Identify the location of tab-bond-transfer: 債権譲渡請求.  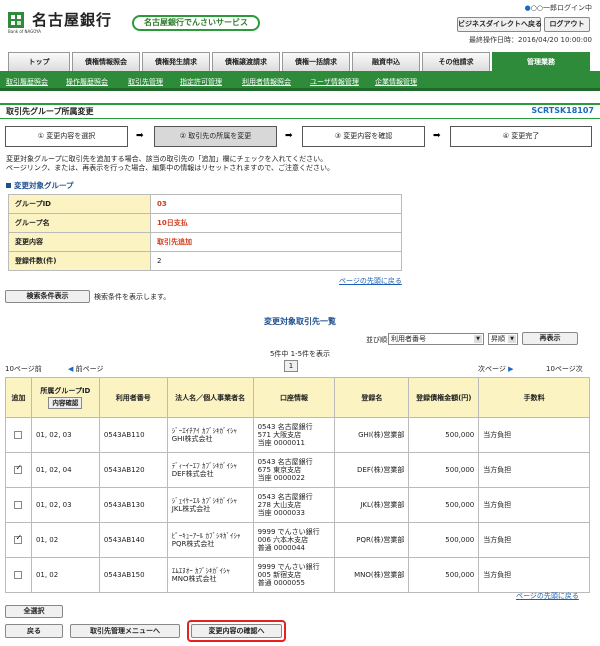
(246, 61).